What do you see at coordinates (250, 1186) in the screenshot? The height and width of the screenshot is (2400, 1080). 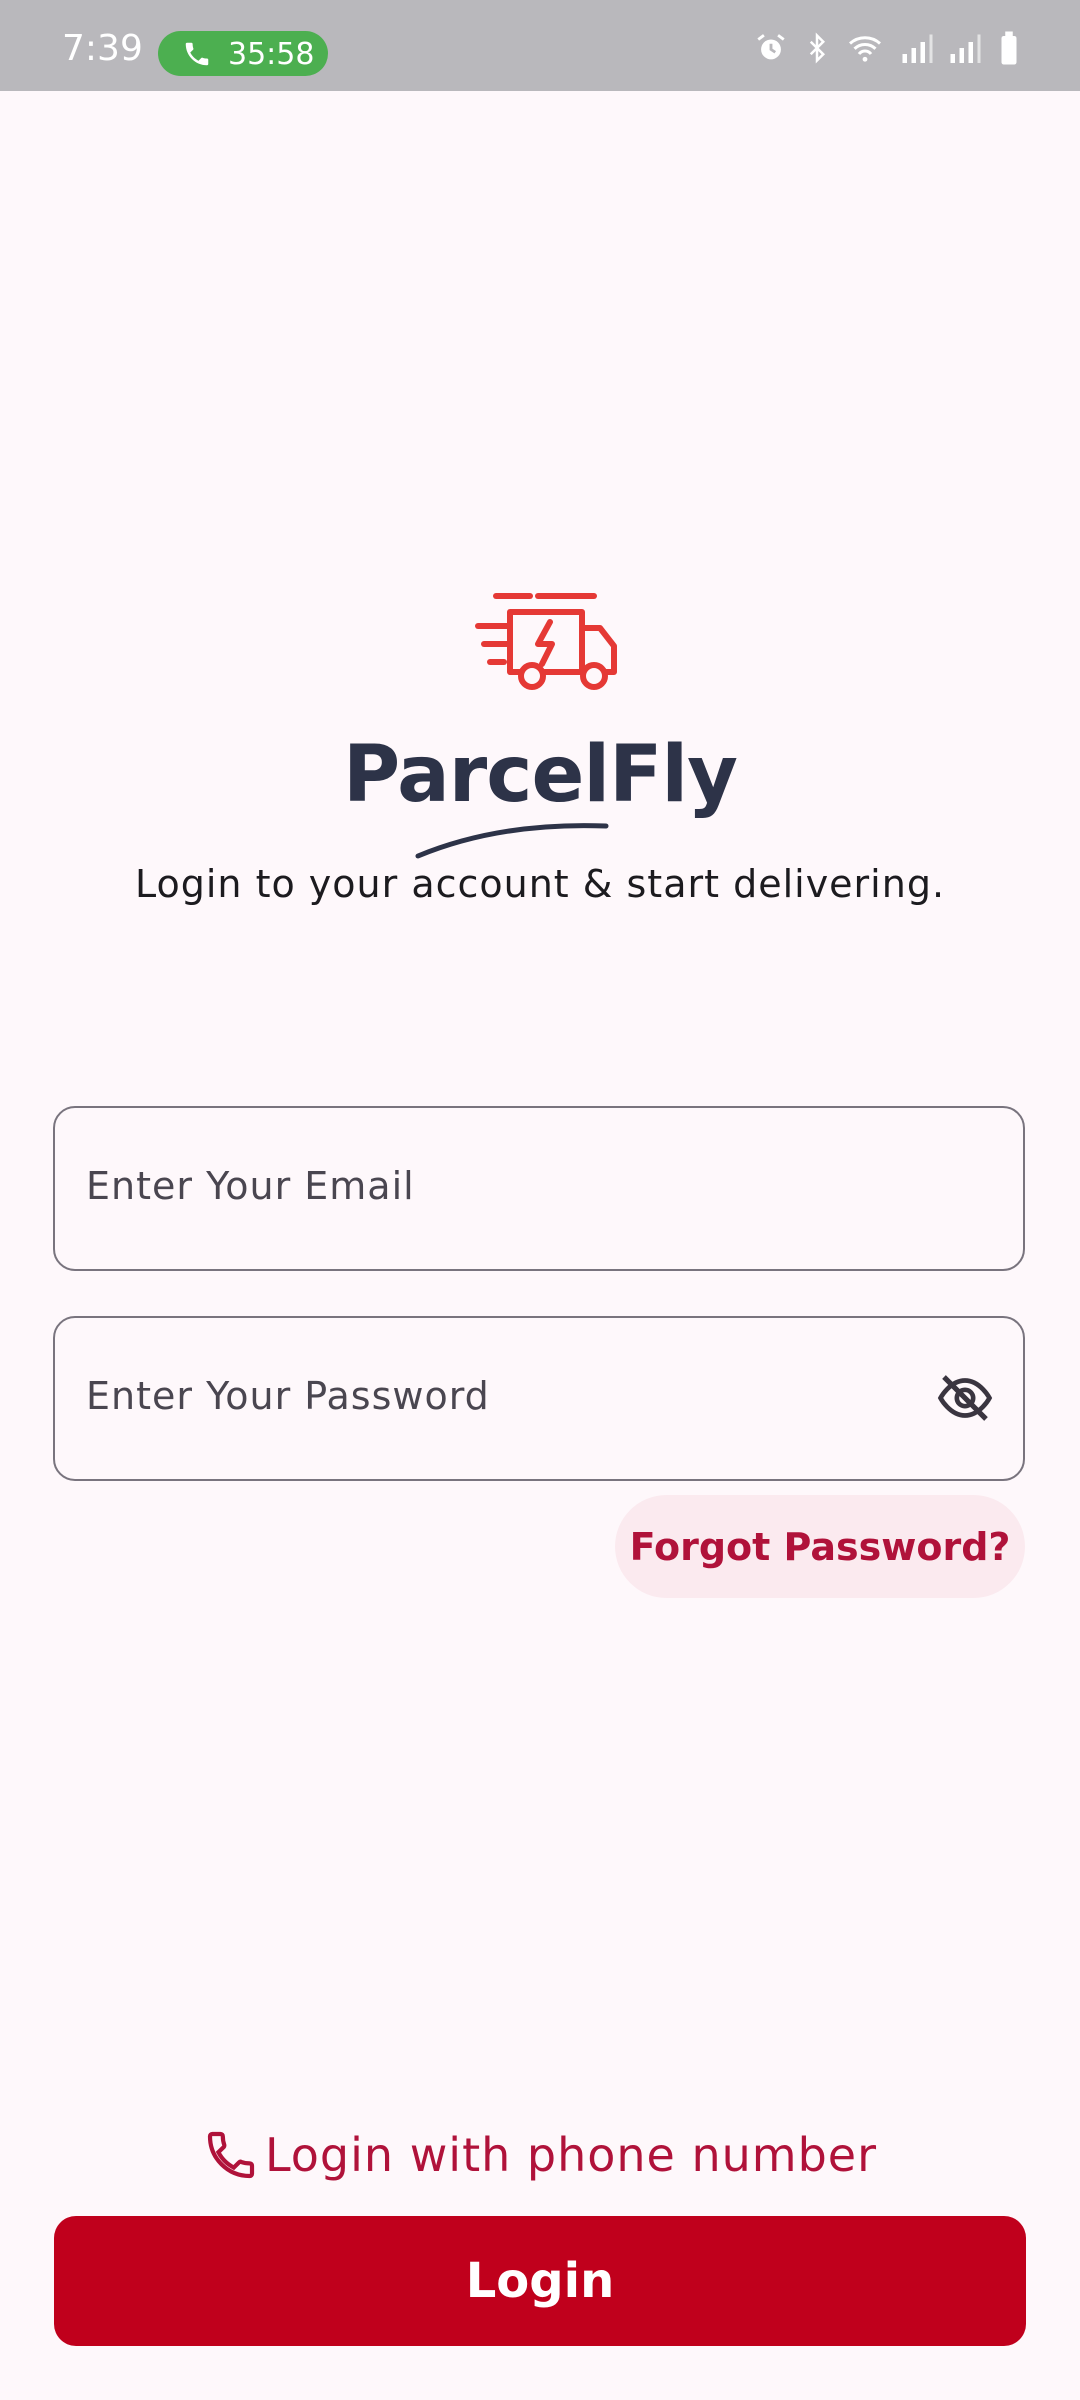 I see `email-placeholder: Enter Your Email` at bounding box center [250, 1186].